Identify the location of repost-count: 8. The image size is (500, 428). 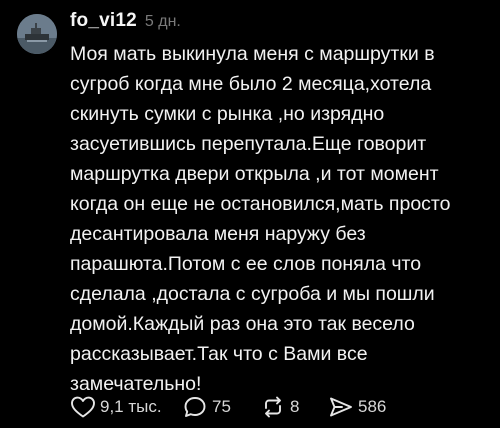
(295, 406).